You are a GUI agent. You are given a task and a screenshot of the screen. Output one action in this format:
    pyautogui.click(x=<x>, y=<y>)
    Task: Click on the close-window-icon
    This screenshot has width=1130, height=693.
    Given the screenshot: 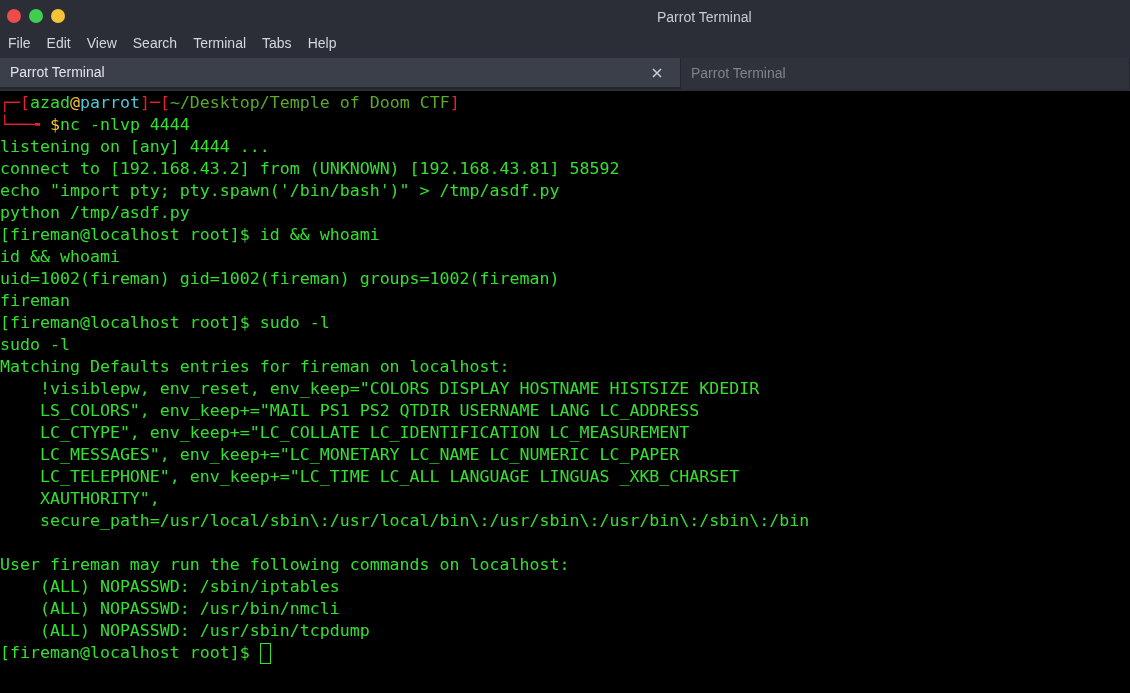 What is the action you would take?
    pyautogui.click(x=14, y=15)
    